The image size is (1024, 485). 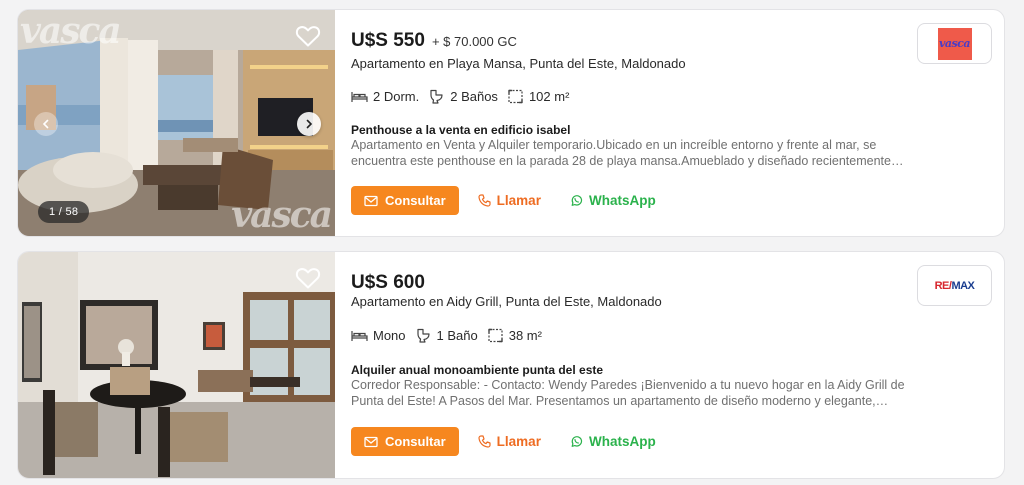 I want to click on baths-feature: 1 Baño, so click(x=446, y=335).